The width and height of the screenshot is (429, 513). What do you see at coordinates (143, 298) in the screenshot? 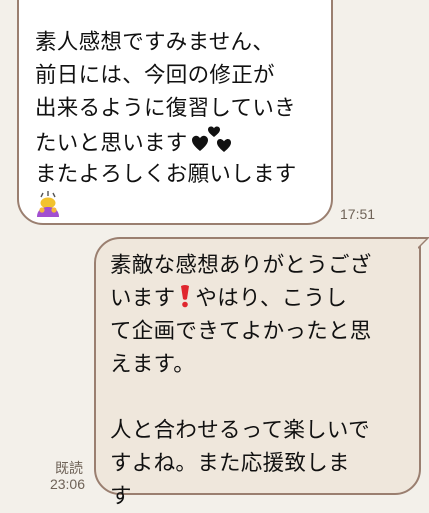
I see `message-text: います` at bounding box center [143, 298].